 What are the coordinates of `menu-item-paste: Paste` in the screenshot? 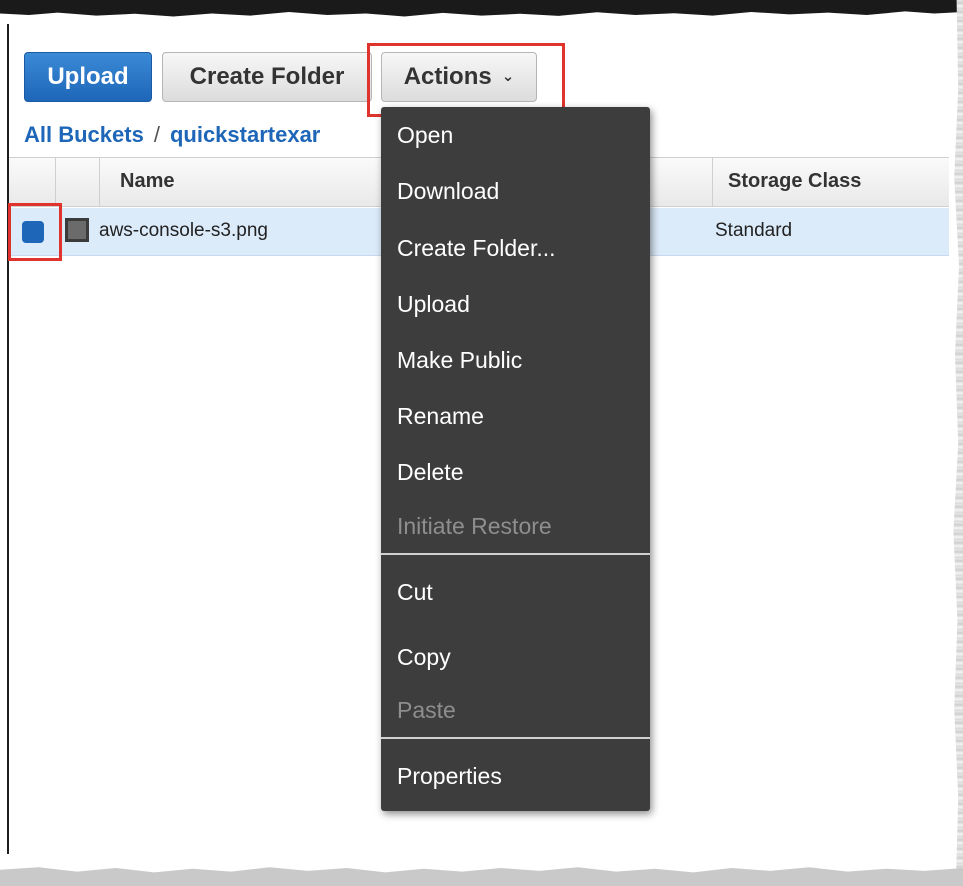 It's located at (426, 710).